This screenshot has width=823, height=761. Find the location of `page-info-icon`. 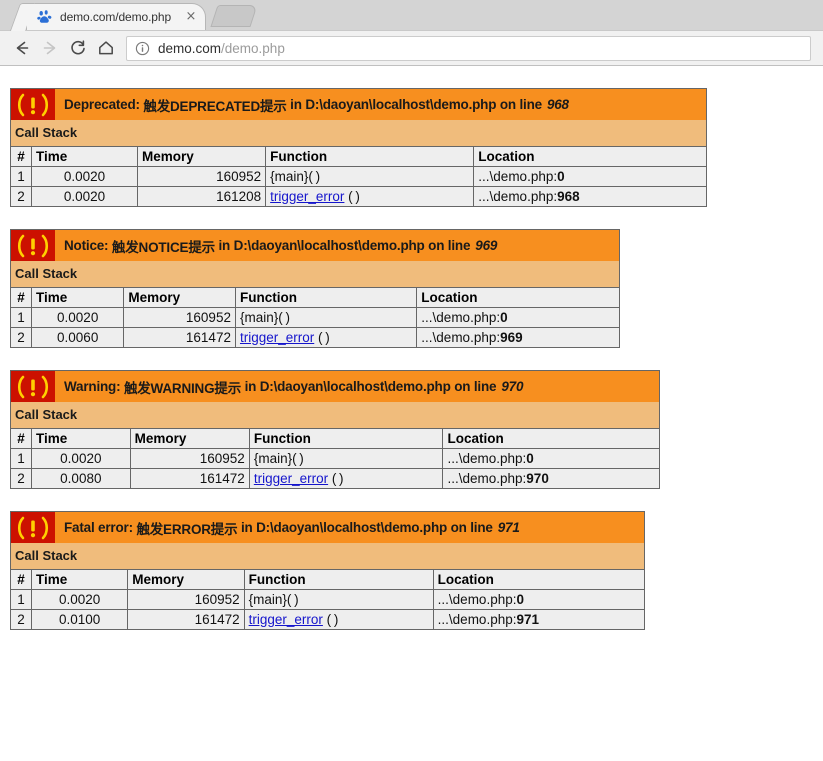

page-info-icon is located at coordinates (142, 48).